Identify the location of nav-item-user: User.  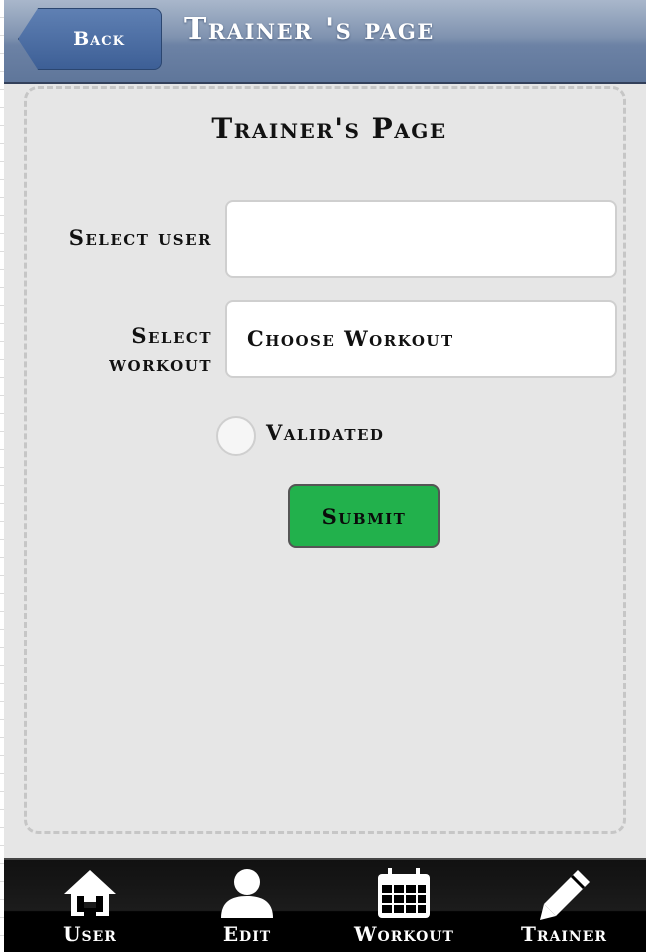
(90, 906).